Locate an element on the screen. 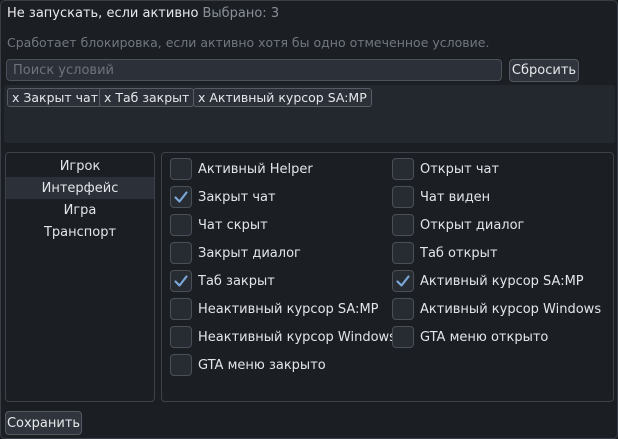  option-gta-menu-closed: GTA меню закрыто is located at coordinates (248, 365).